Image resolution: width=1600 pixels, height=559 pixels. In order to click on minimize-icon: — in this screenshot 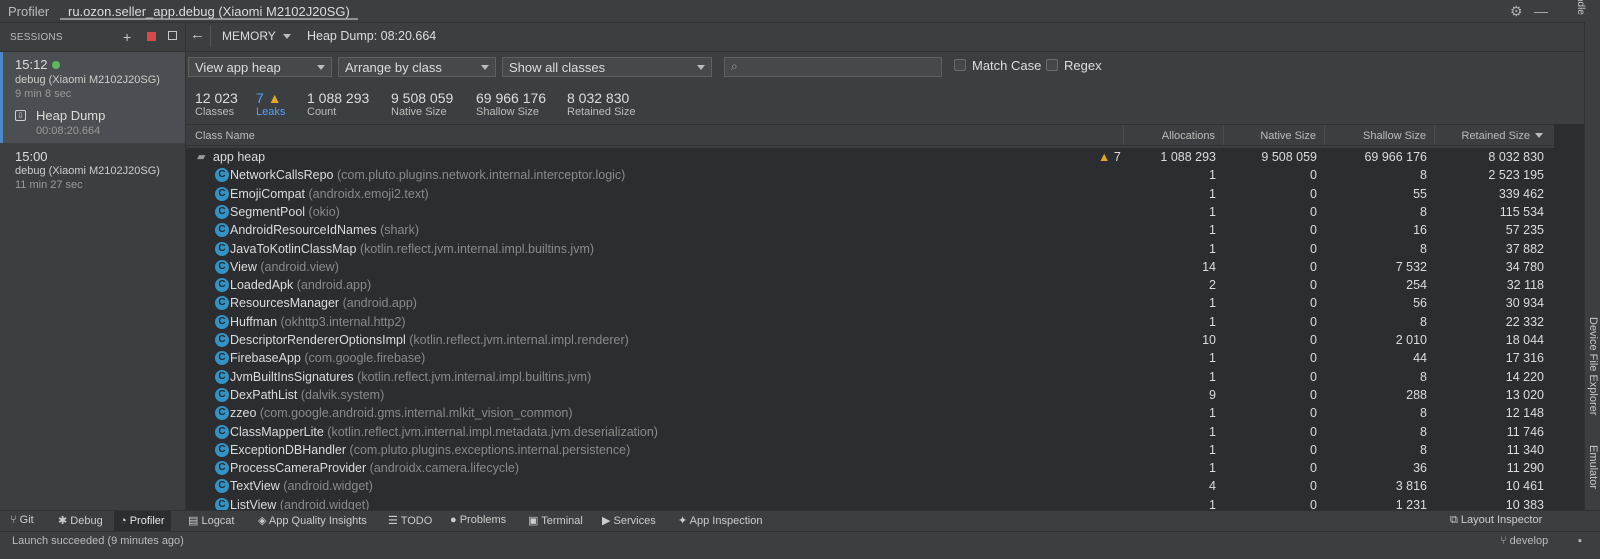, I will do `click(1541, 11)`.